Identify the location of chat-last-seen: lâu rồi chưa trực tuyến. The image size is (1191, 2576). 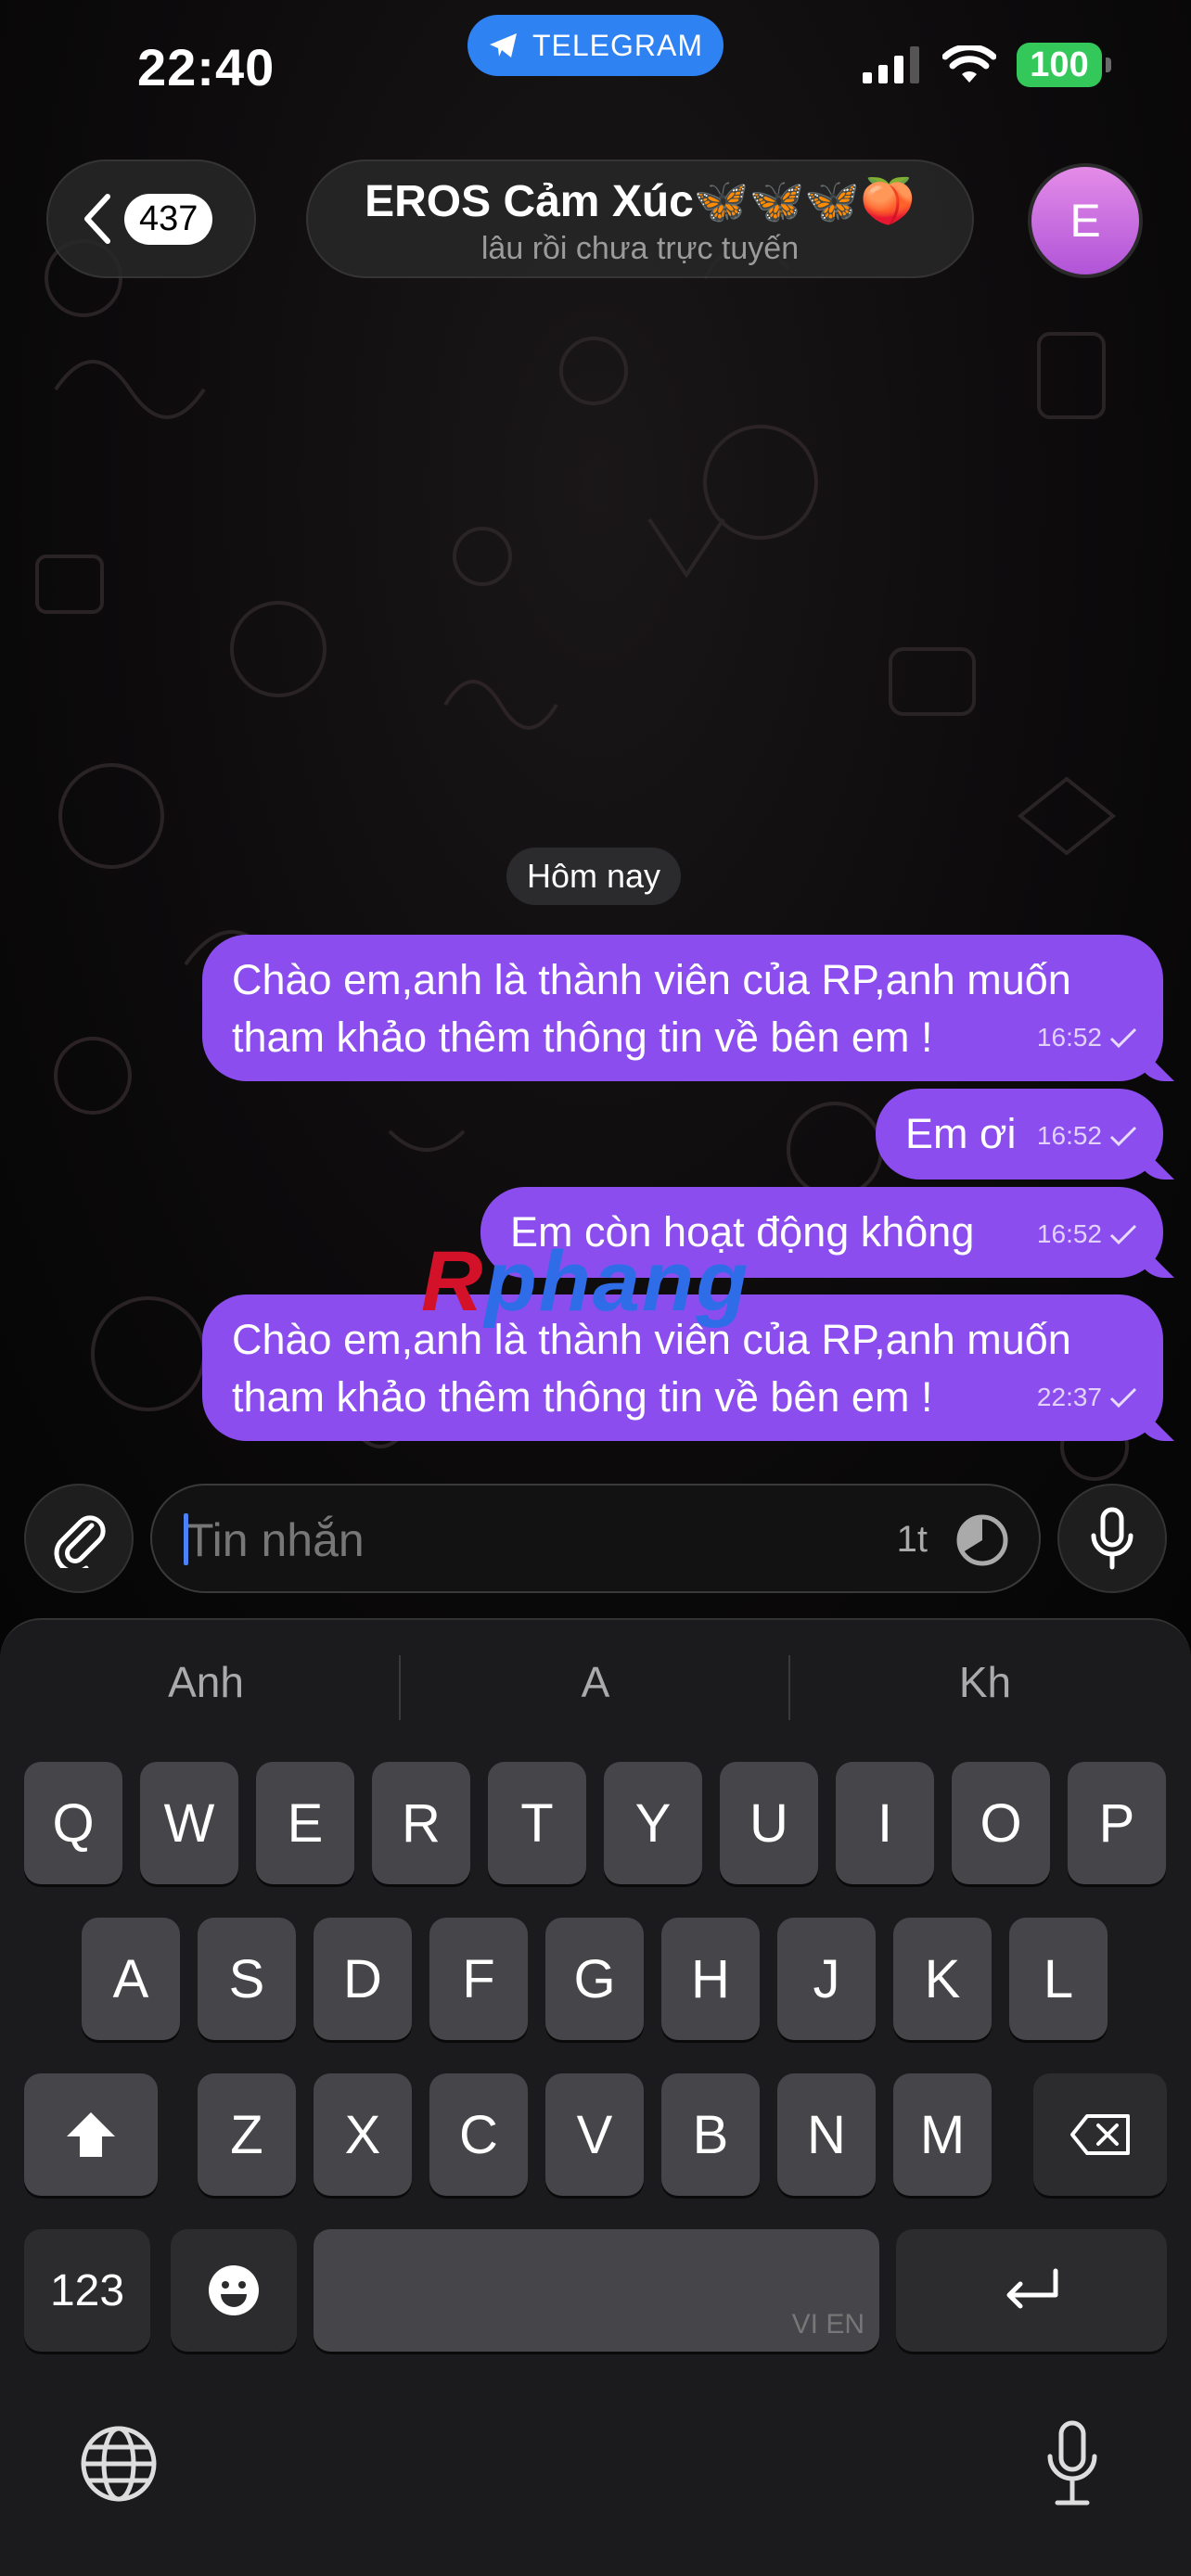
(640, 249).